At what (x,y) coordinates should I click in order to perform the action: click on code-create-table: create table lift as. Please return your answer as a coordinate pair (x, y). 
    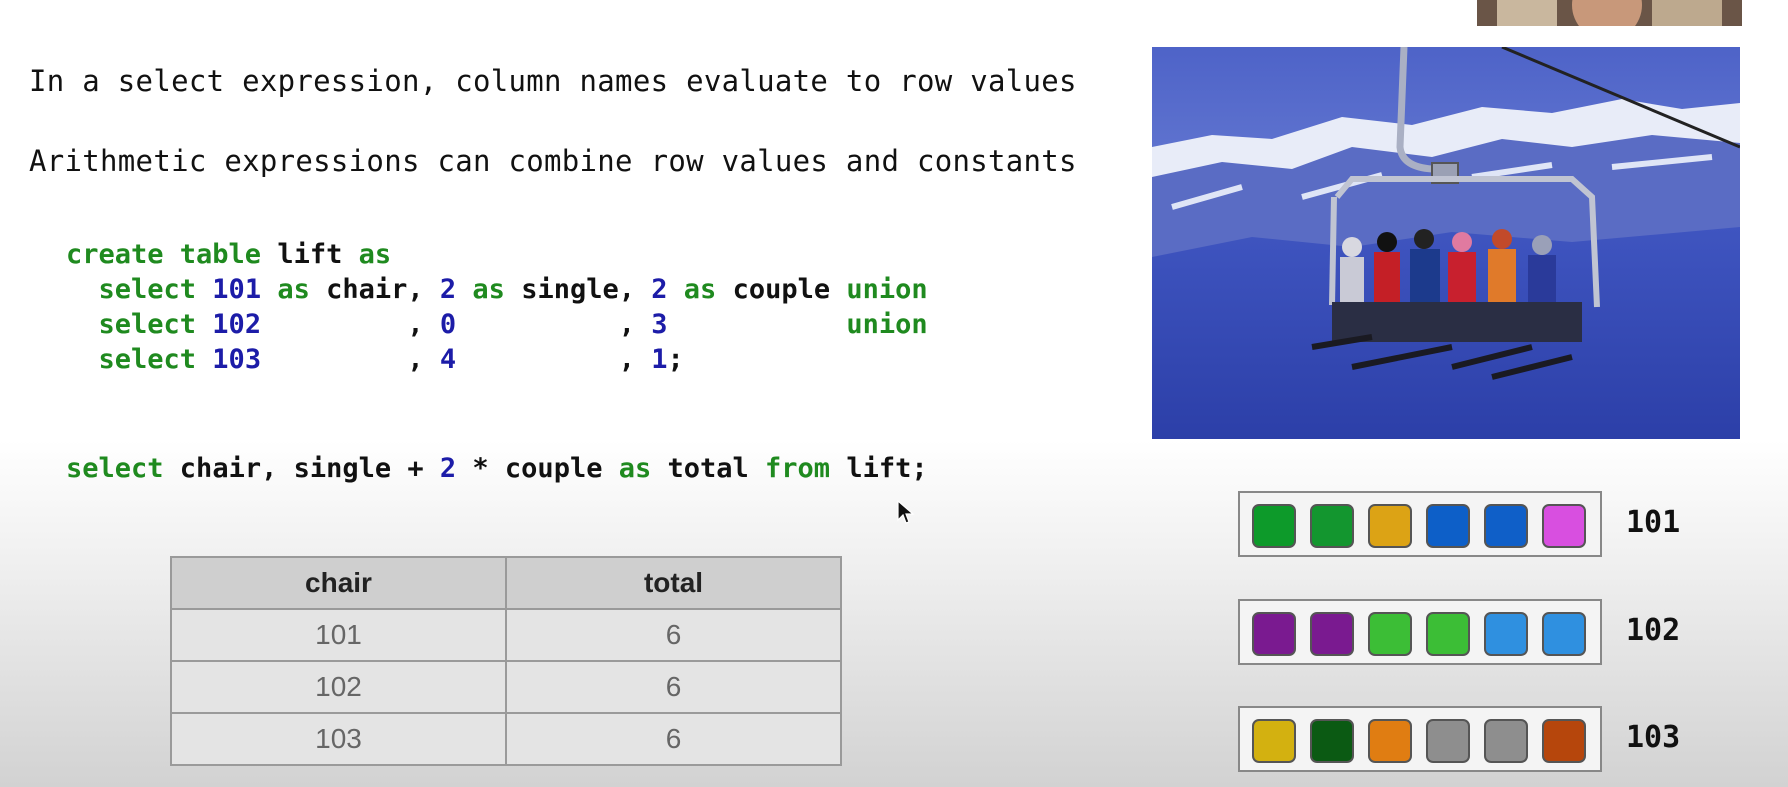
    Looking at the image, I should click on (228, 254).